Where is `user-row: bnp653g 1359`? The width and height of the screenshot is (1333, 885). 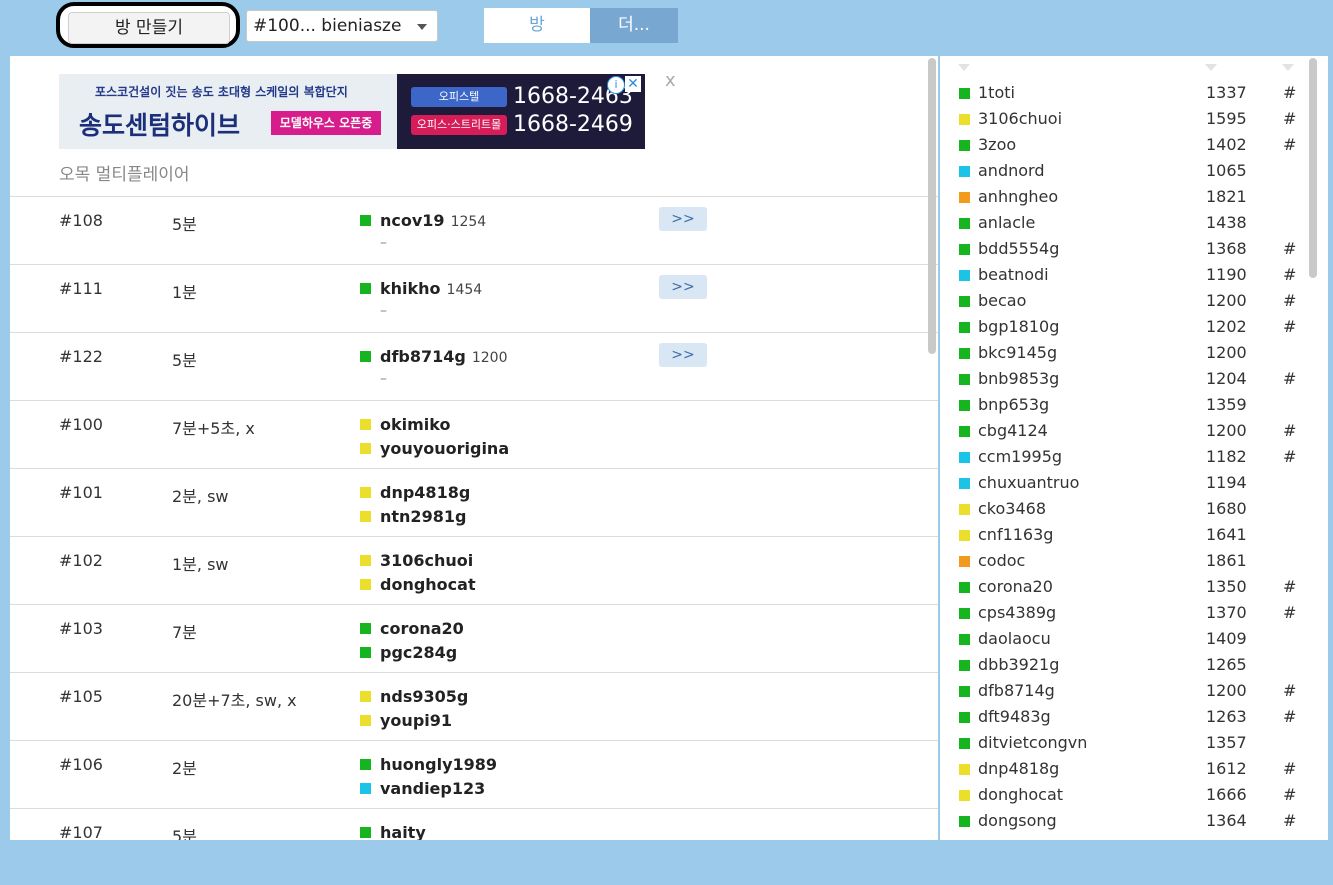 user-row: bnp653g 1359 is located at coordinates (1130, 405).